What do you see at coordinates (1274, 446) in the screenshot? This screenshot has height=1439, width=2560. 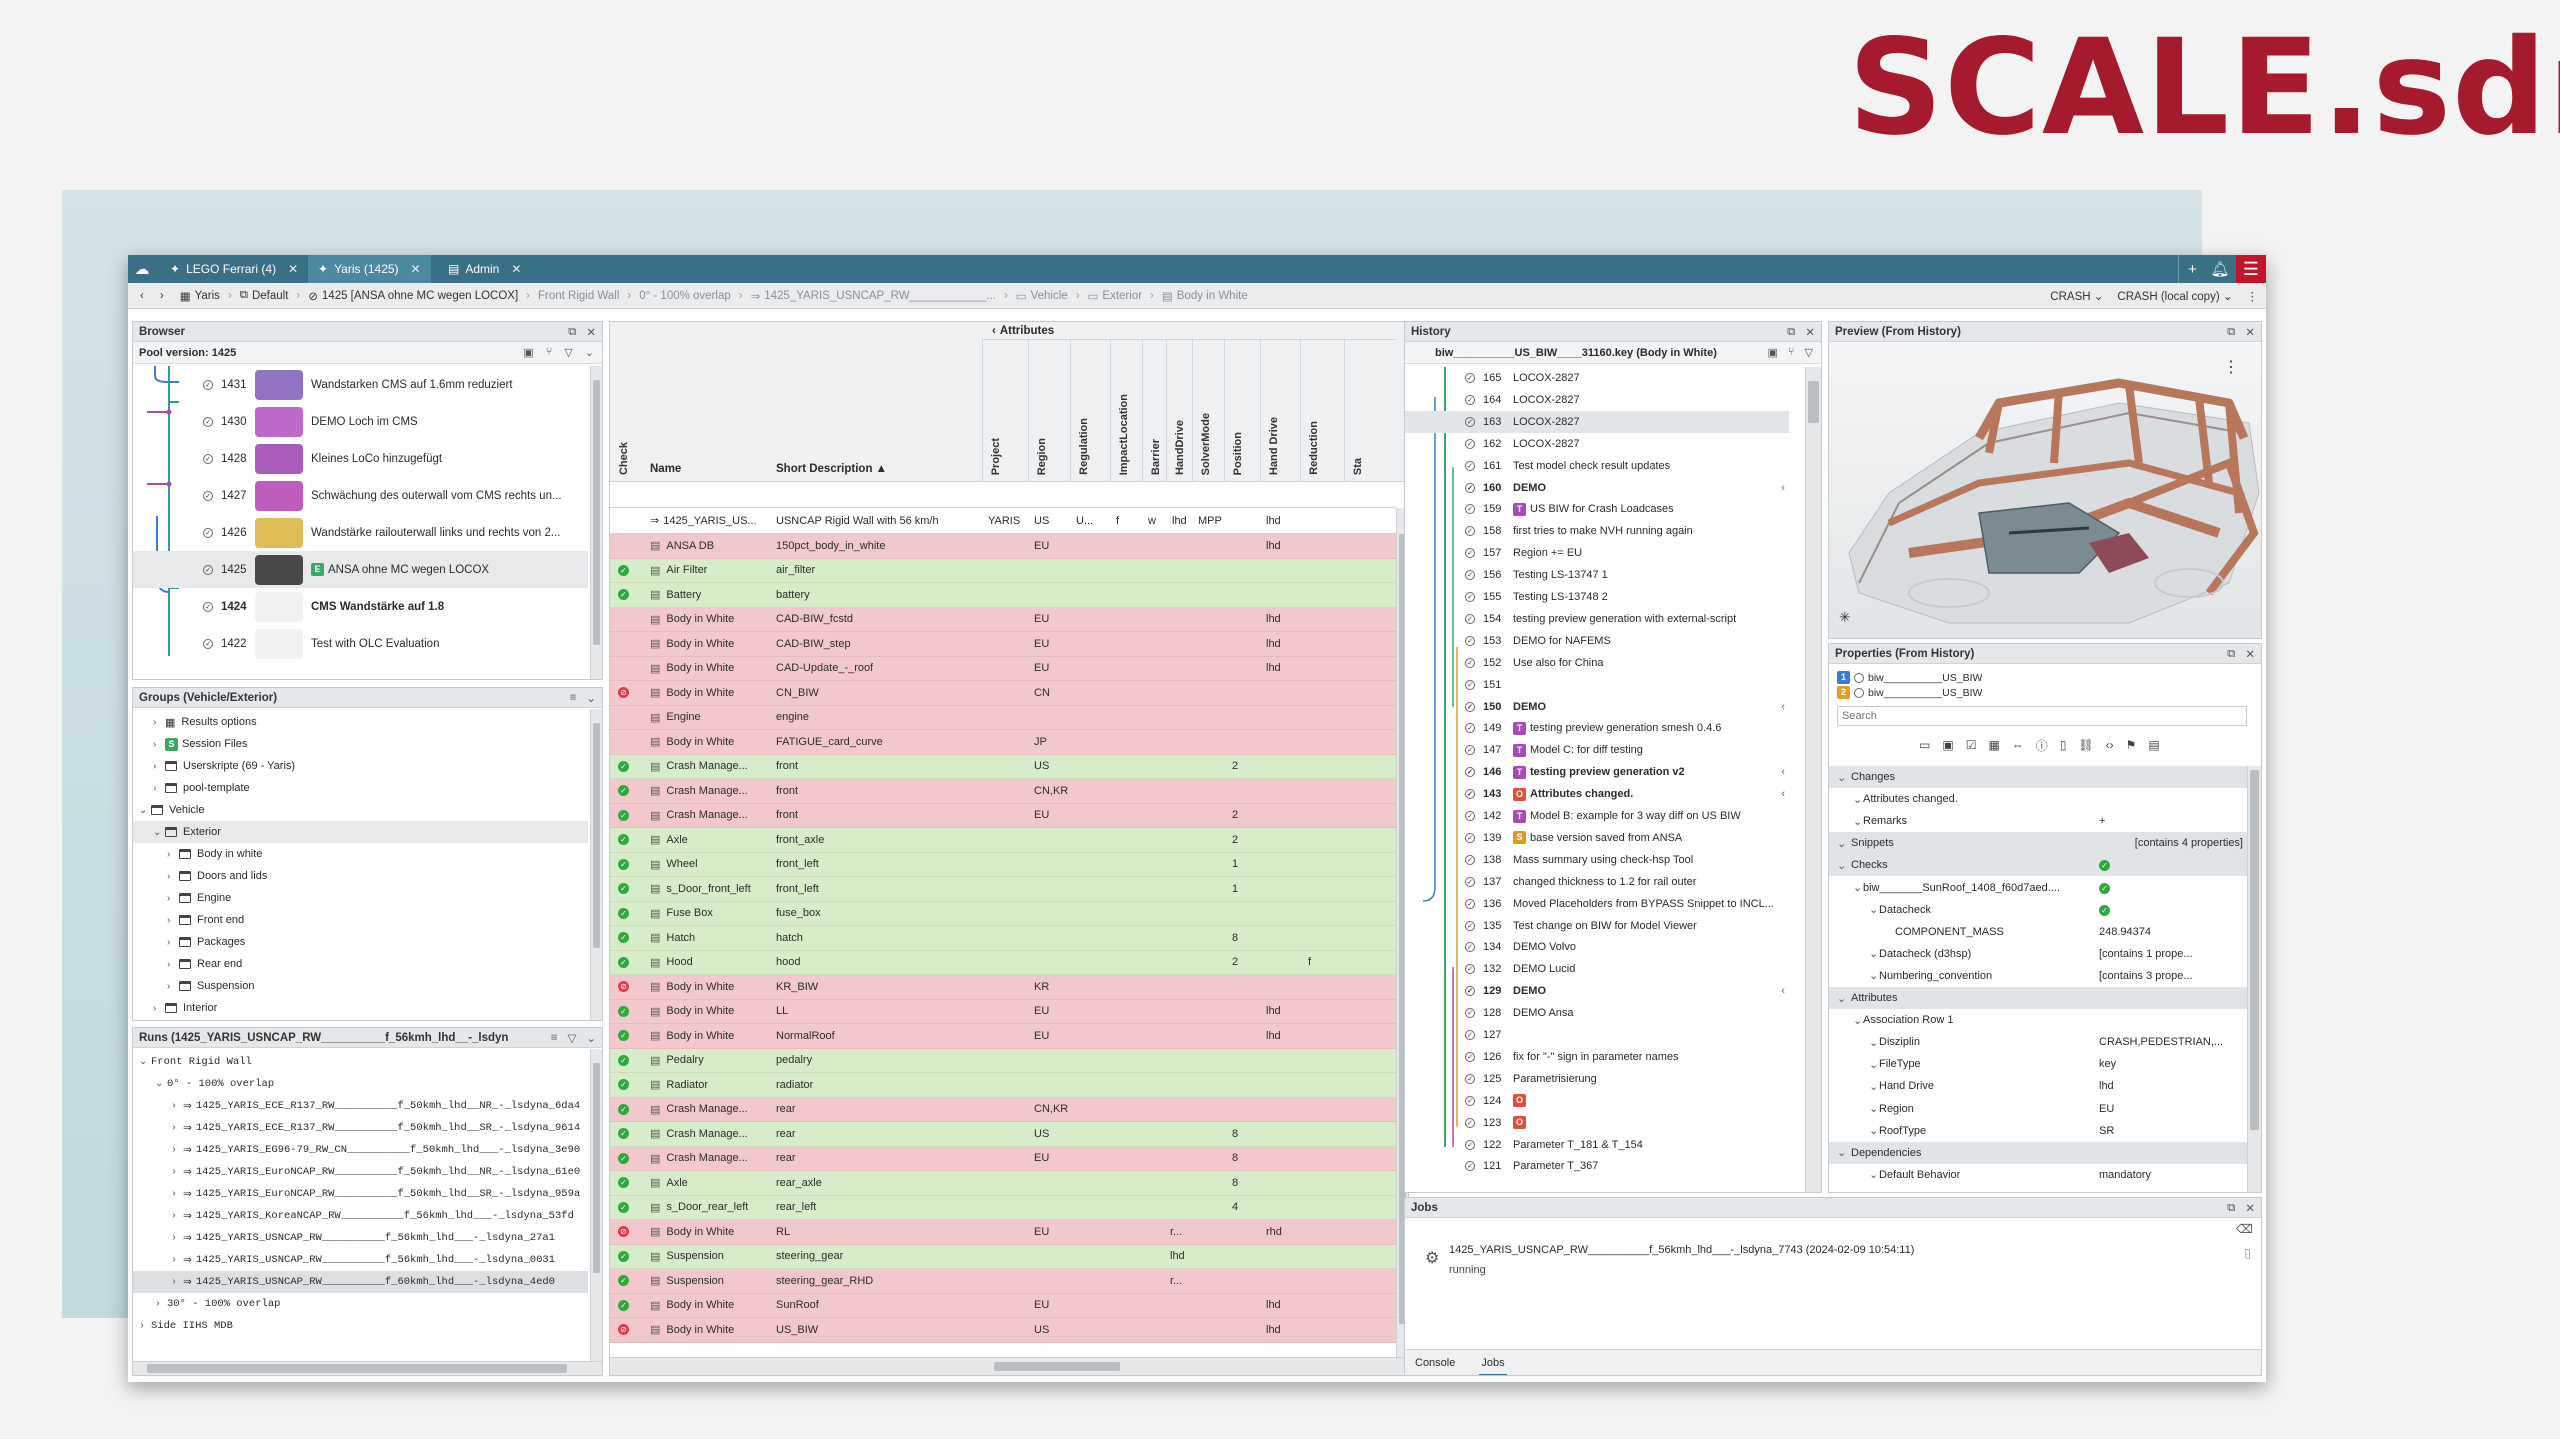 I see `attribute-column: Hand Drive` at bounding box center [1274, 446].